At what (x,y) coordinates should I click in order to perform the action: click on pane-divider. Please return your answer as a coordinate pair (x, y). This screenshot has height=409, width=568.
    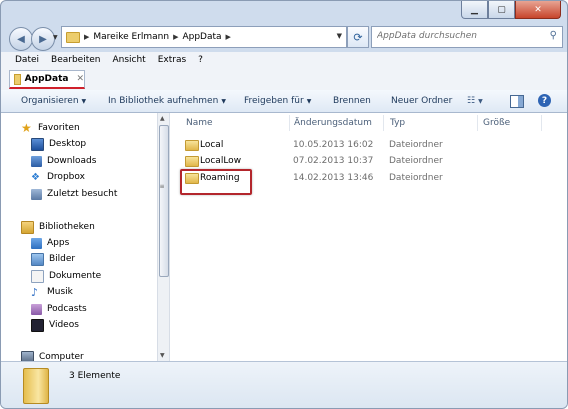
    Looking at the image, I should click on (169, 237).